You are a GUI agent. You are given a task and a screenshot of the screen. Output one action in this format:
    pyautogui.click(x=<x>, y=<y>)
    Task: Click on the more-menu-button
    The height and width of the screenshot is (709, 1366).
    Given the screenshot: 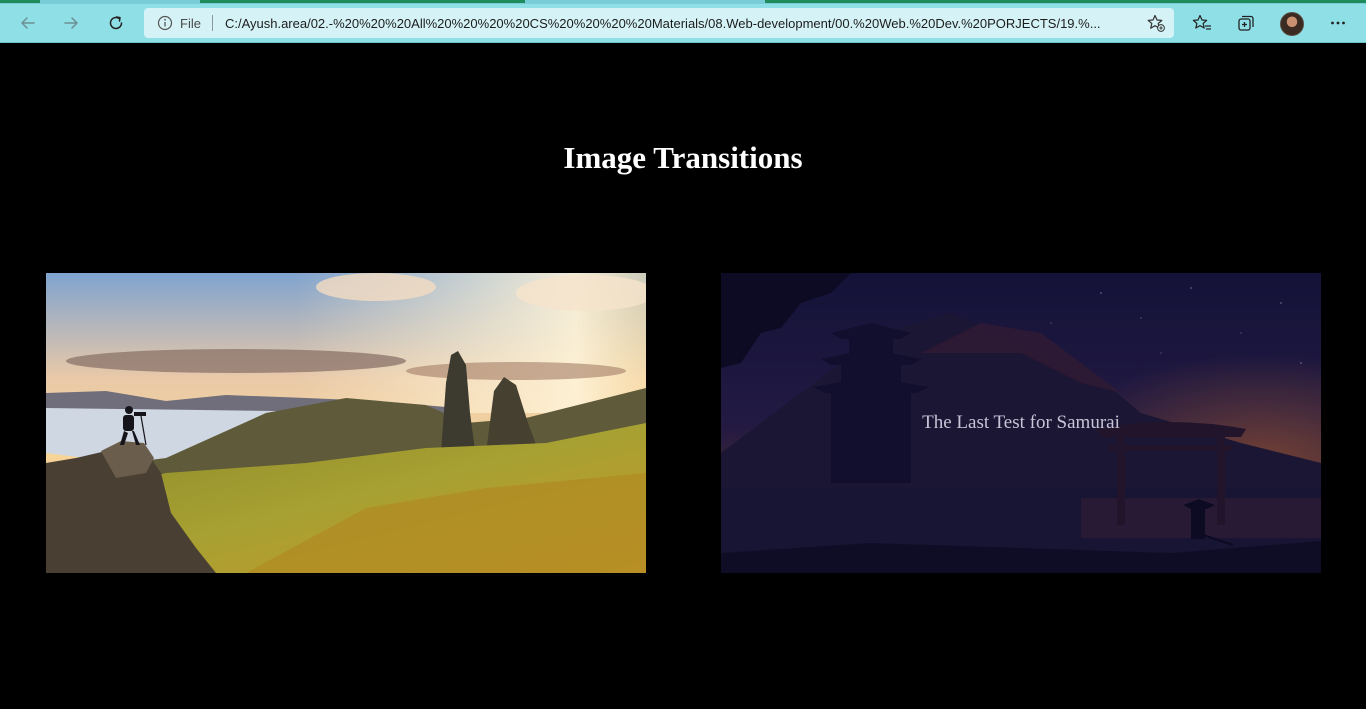 What is the action you would take?
    pyautogui.click(x=1338, y=23)
    